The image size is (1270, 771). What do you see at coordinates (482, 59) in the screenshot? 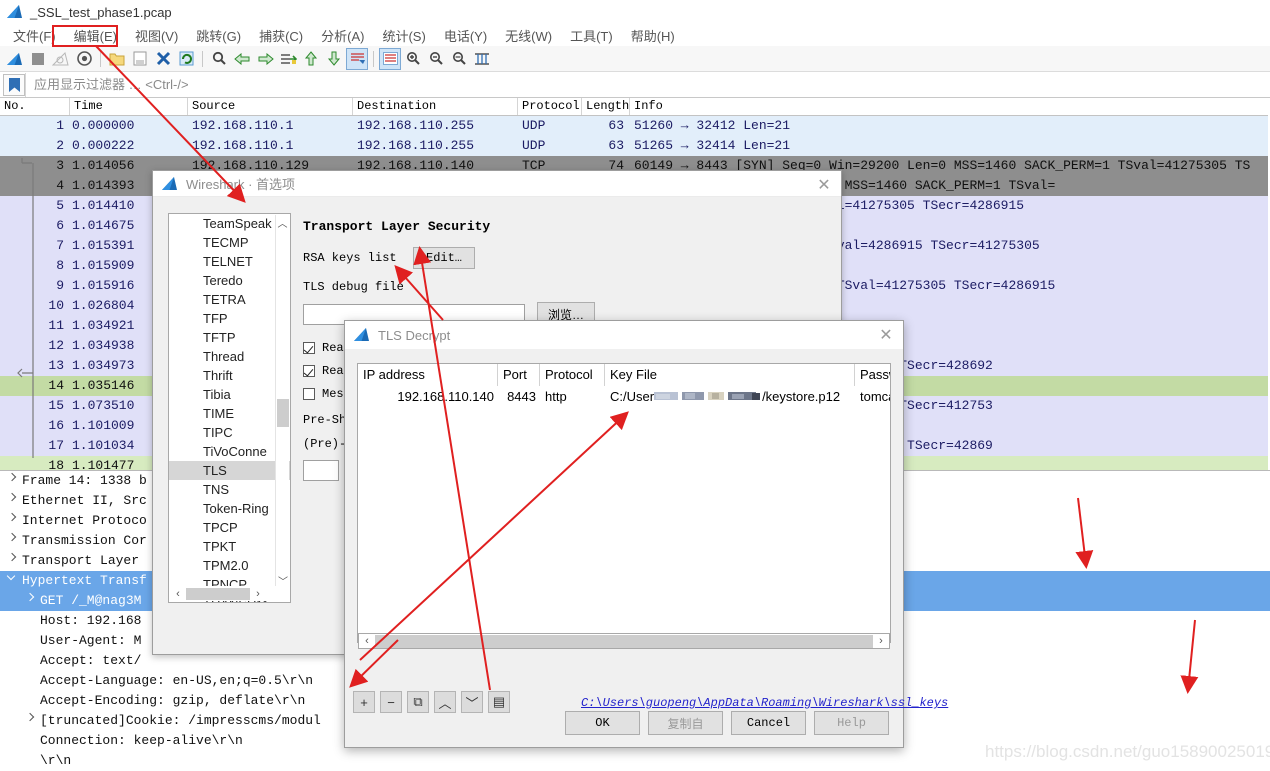
I see `resize-columns-icon` at bounding box center [482, 59].